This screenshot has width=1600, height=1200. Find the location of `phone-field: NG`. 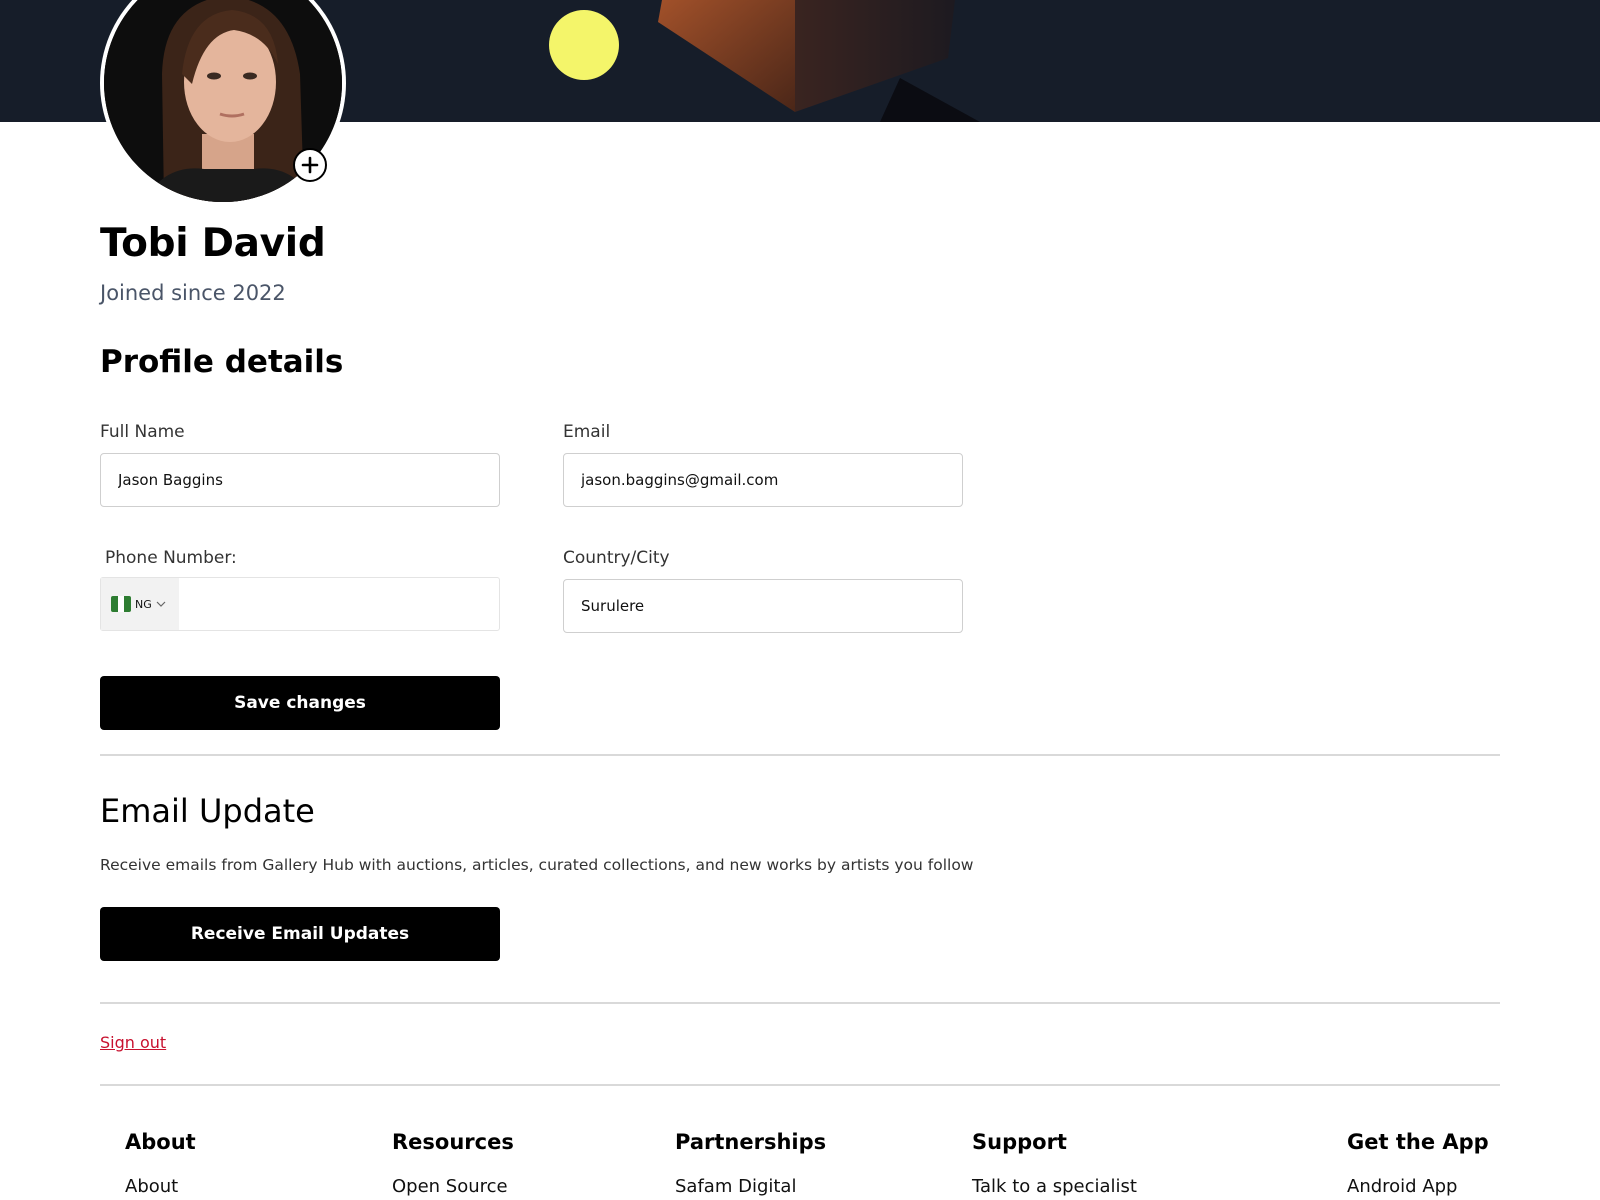

phone-field: NG is located at coordinates (300, 604).